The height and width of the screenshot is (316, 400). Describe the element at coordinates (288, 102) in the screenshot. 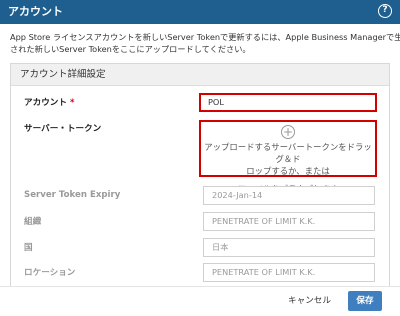

I see `account-input: POL` at that location.